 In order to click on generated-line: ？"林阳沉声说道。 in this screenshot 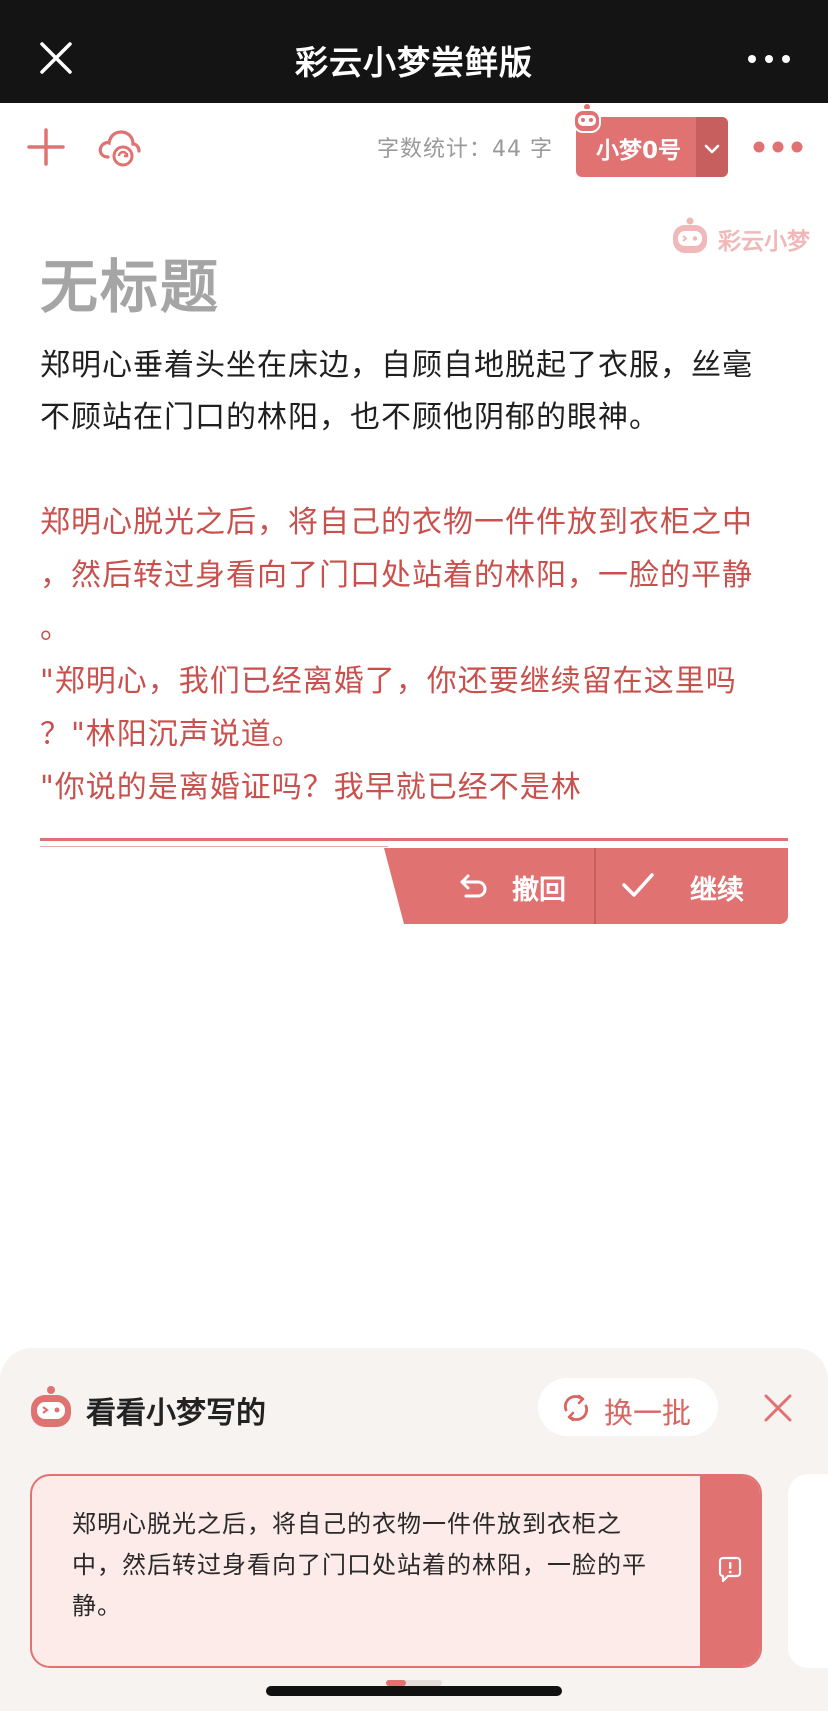, I will do `click(171, 734)`.